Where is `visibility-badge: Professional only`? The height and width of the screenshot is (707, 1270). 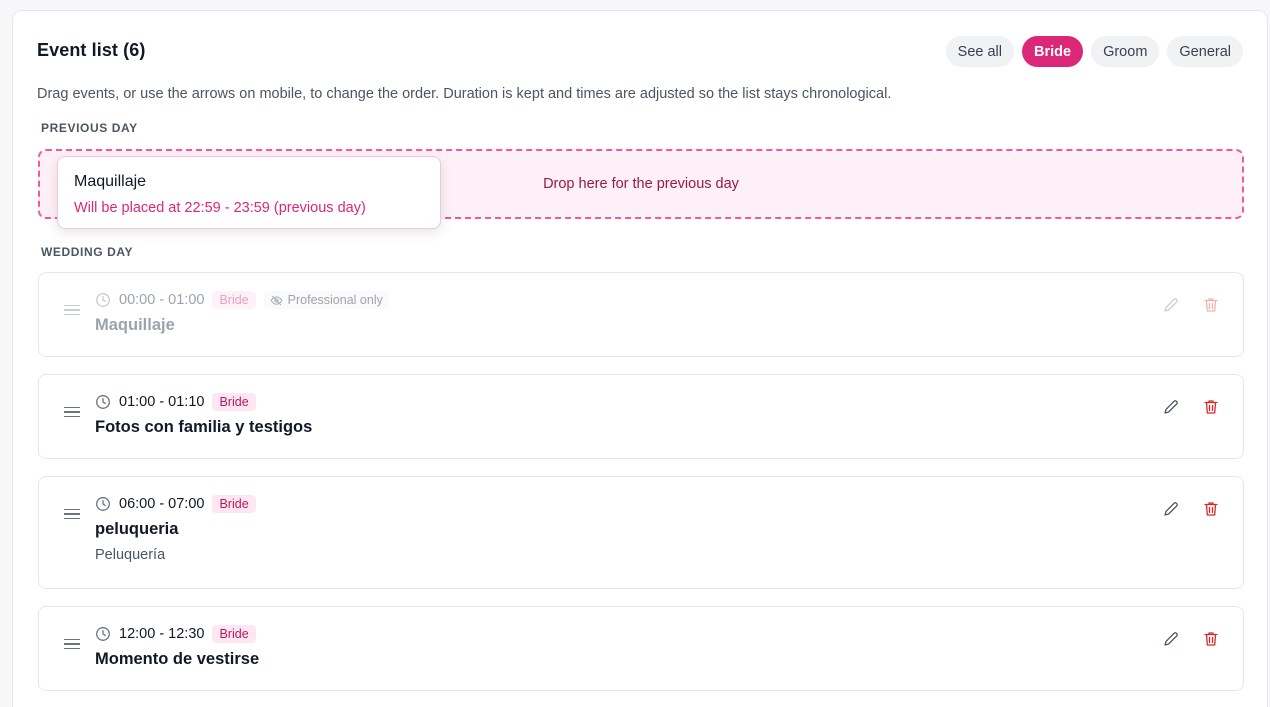
visibility-badge: Professional only is located at coordinates (326, 300).